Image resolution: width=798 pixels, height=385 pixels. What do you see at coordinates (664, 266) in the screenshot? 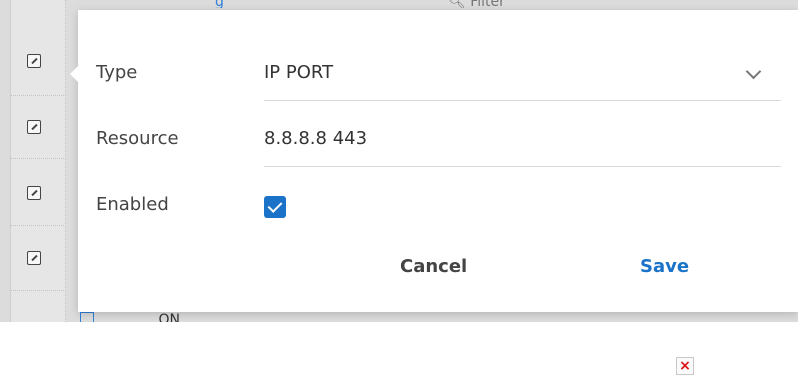
I see `save-button: Save` at bounding box center [664, 266].